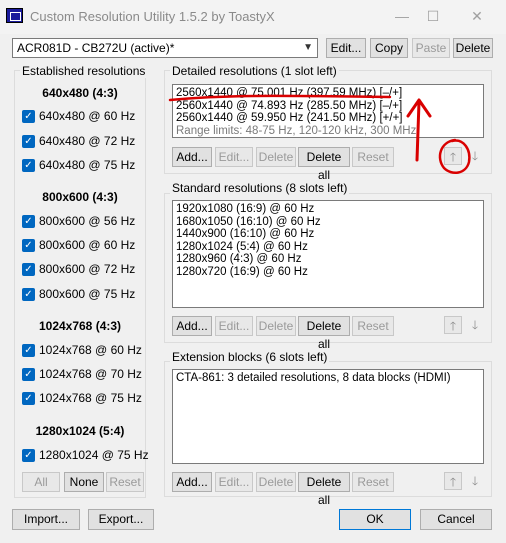 The height and width of the screenshot is (543, 506). I want to click on annotation-underline, so click(280, 98).